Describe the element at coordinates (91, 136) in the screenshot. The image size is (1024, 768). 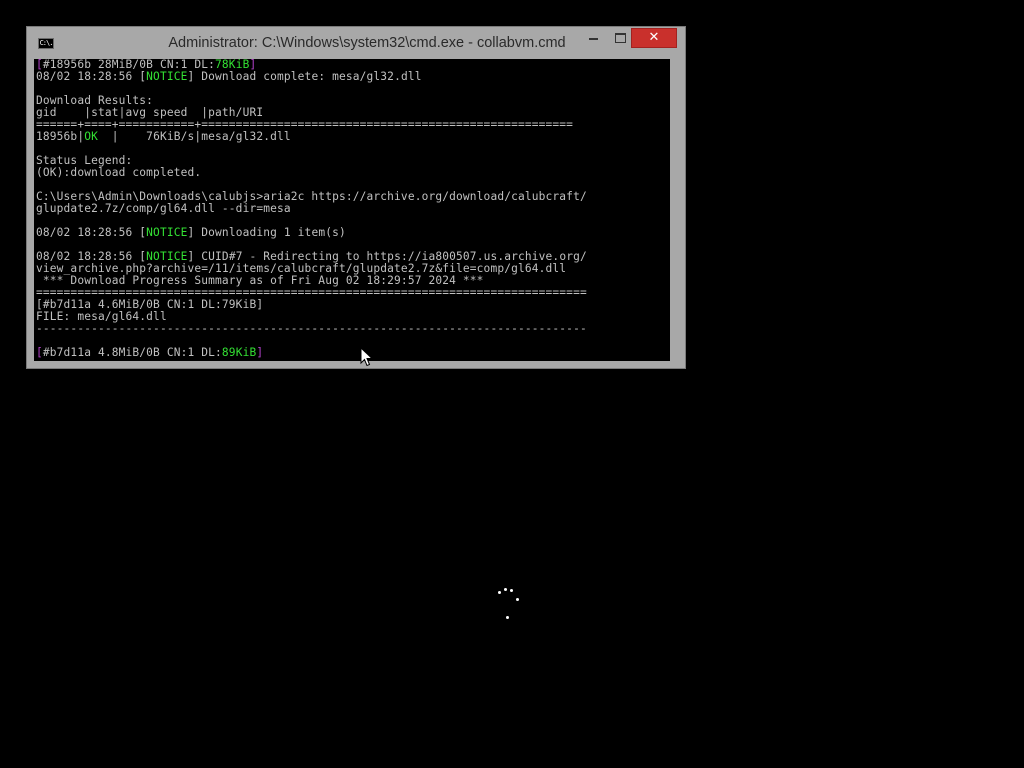
I see `console-text: OK` at that location.